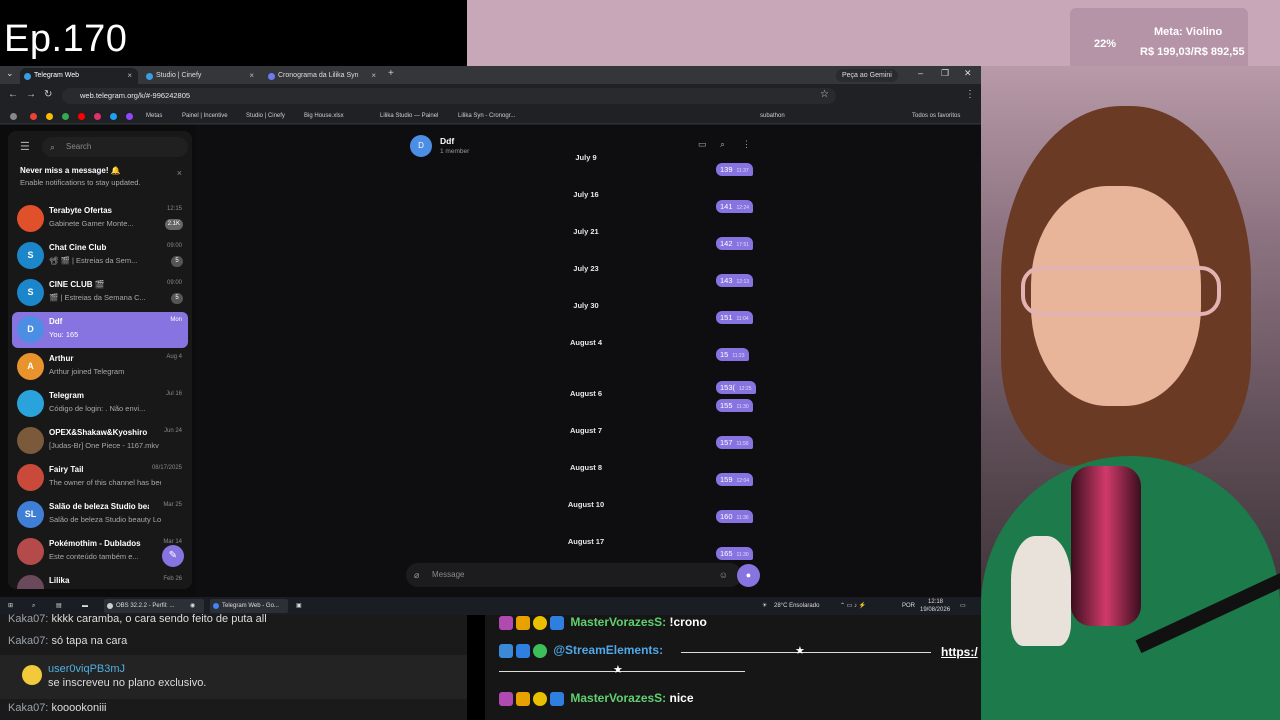 The height and width of the screenshot is (720, 1280). I want to click on tab-cinefy: Studio | Cinefy ×, so click(201, 76).